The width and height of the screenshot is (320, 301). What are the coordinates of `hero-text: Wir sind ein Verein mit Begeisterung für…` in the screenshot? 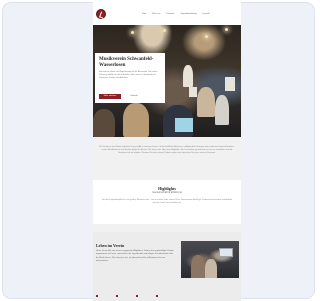 It's located at (128, 75).